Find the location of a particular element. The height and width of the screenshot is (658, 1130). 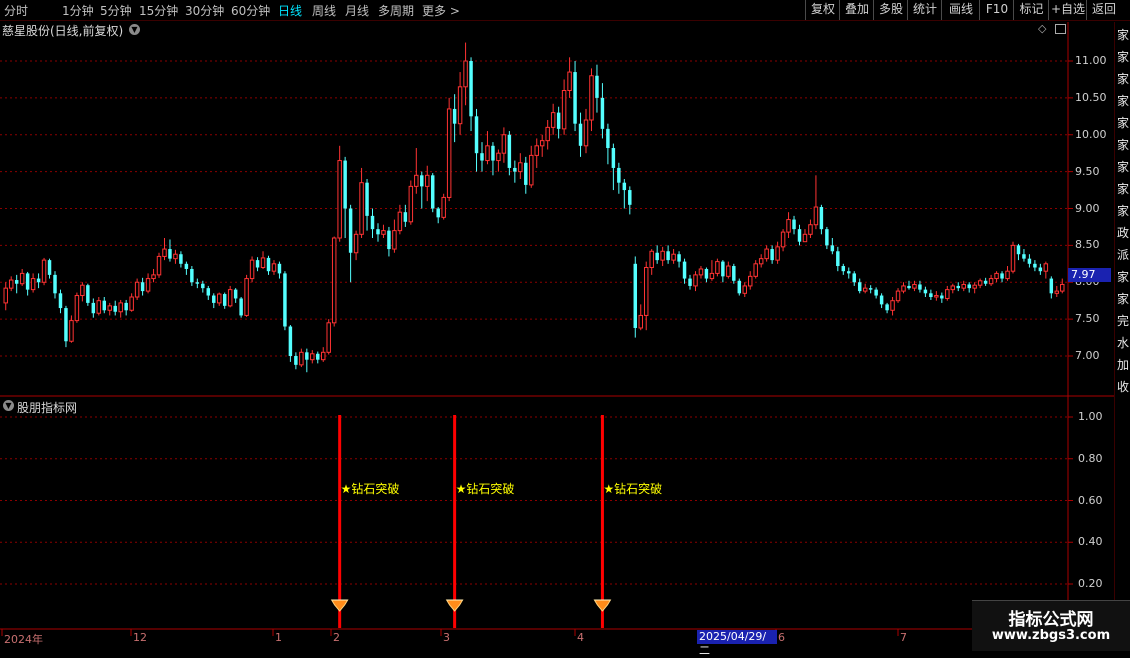

indicator-tick-label: 0.80 is located at coordinates (1090, 458).